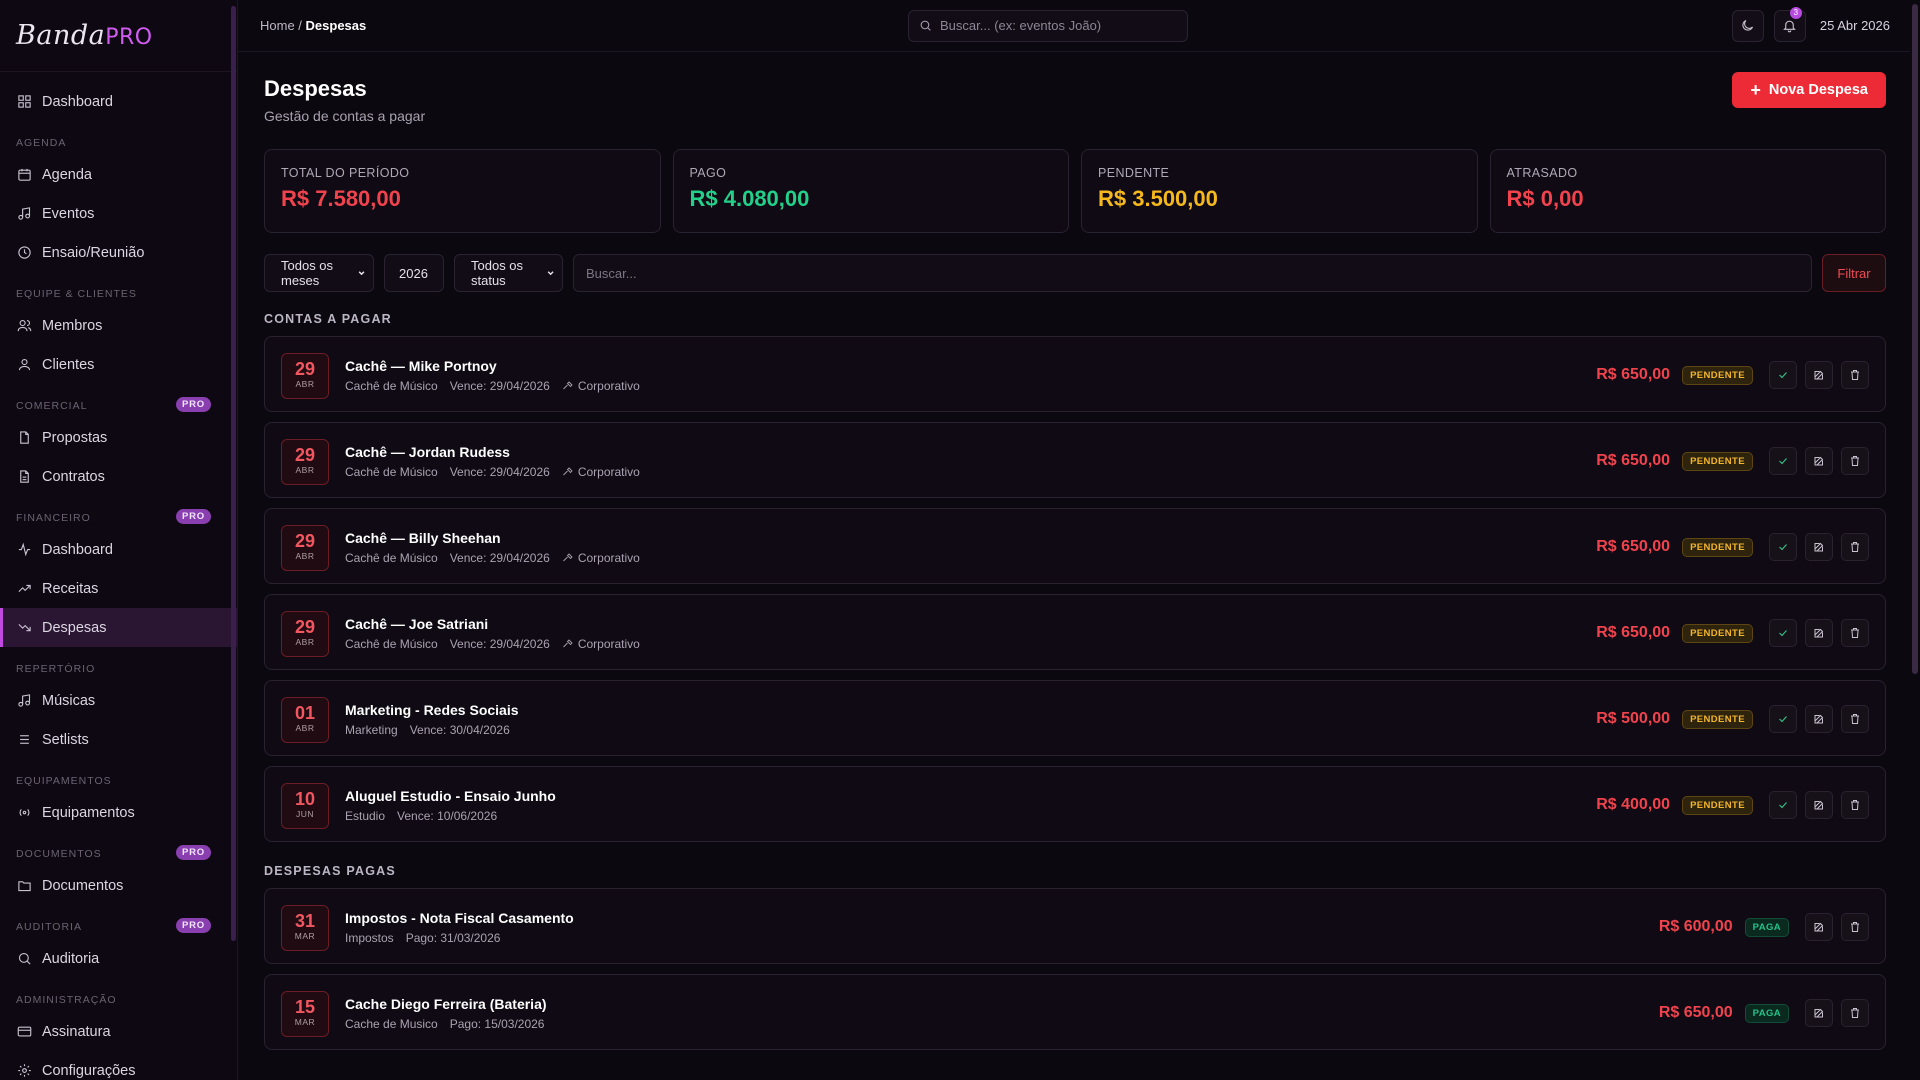 The width and height of the screenshot is (1920, 1080). Describe the element at coordinates (118, 739) in the screenshot. I see `sidebar-item-setlists: Setlists` at that location.